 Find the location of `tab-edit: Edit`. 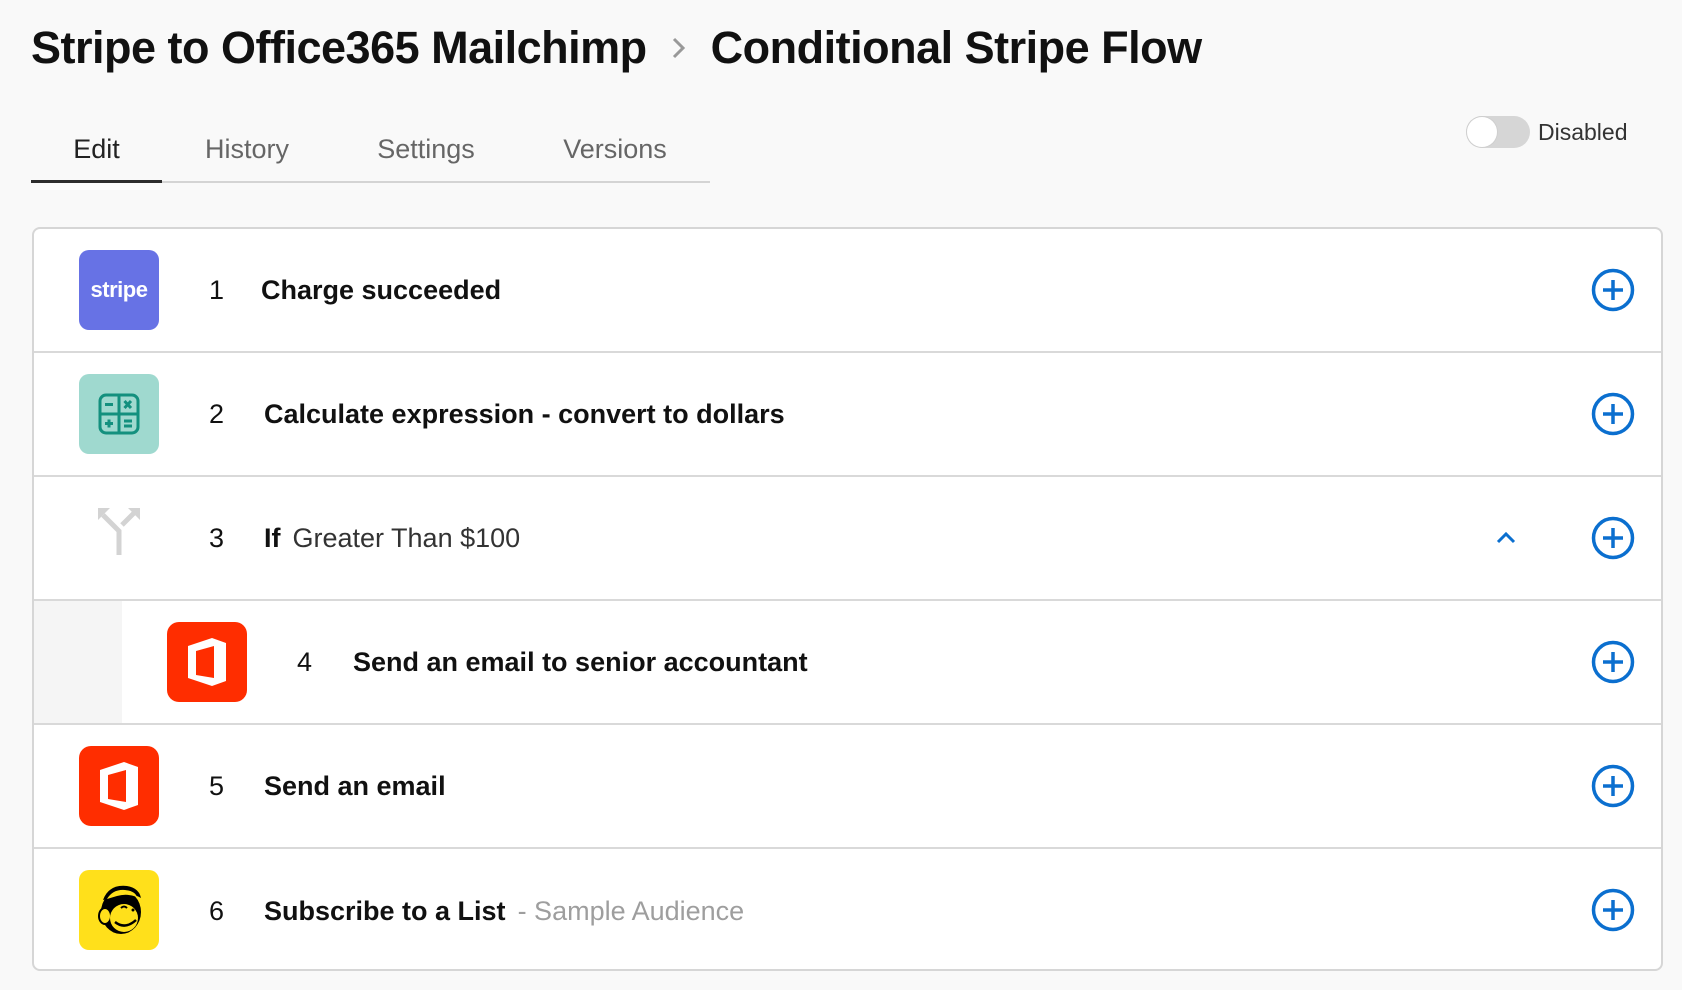

tab-edit: Edit is located at coordinates (96, 150).